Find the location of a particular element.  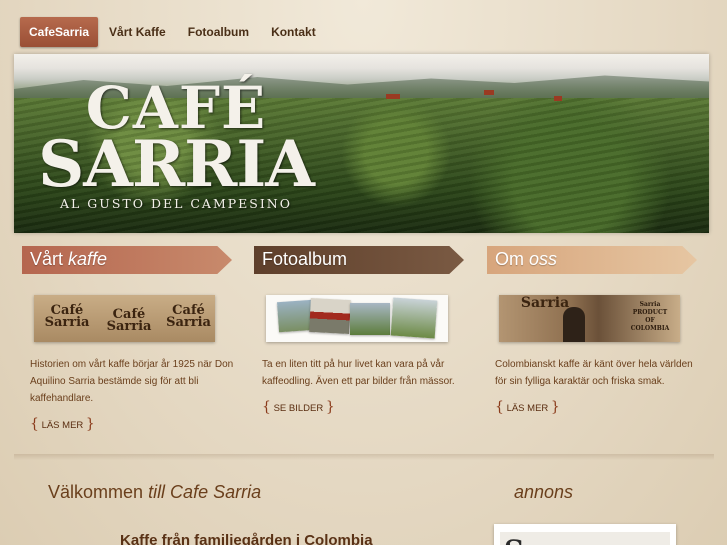

cafe-sarria-logo: CAFÉ SARRIA AL GUSTO DEL CAMPESINO is located at coordinates (176, 145).